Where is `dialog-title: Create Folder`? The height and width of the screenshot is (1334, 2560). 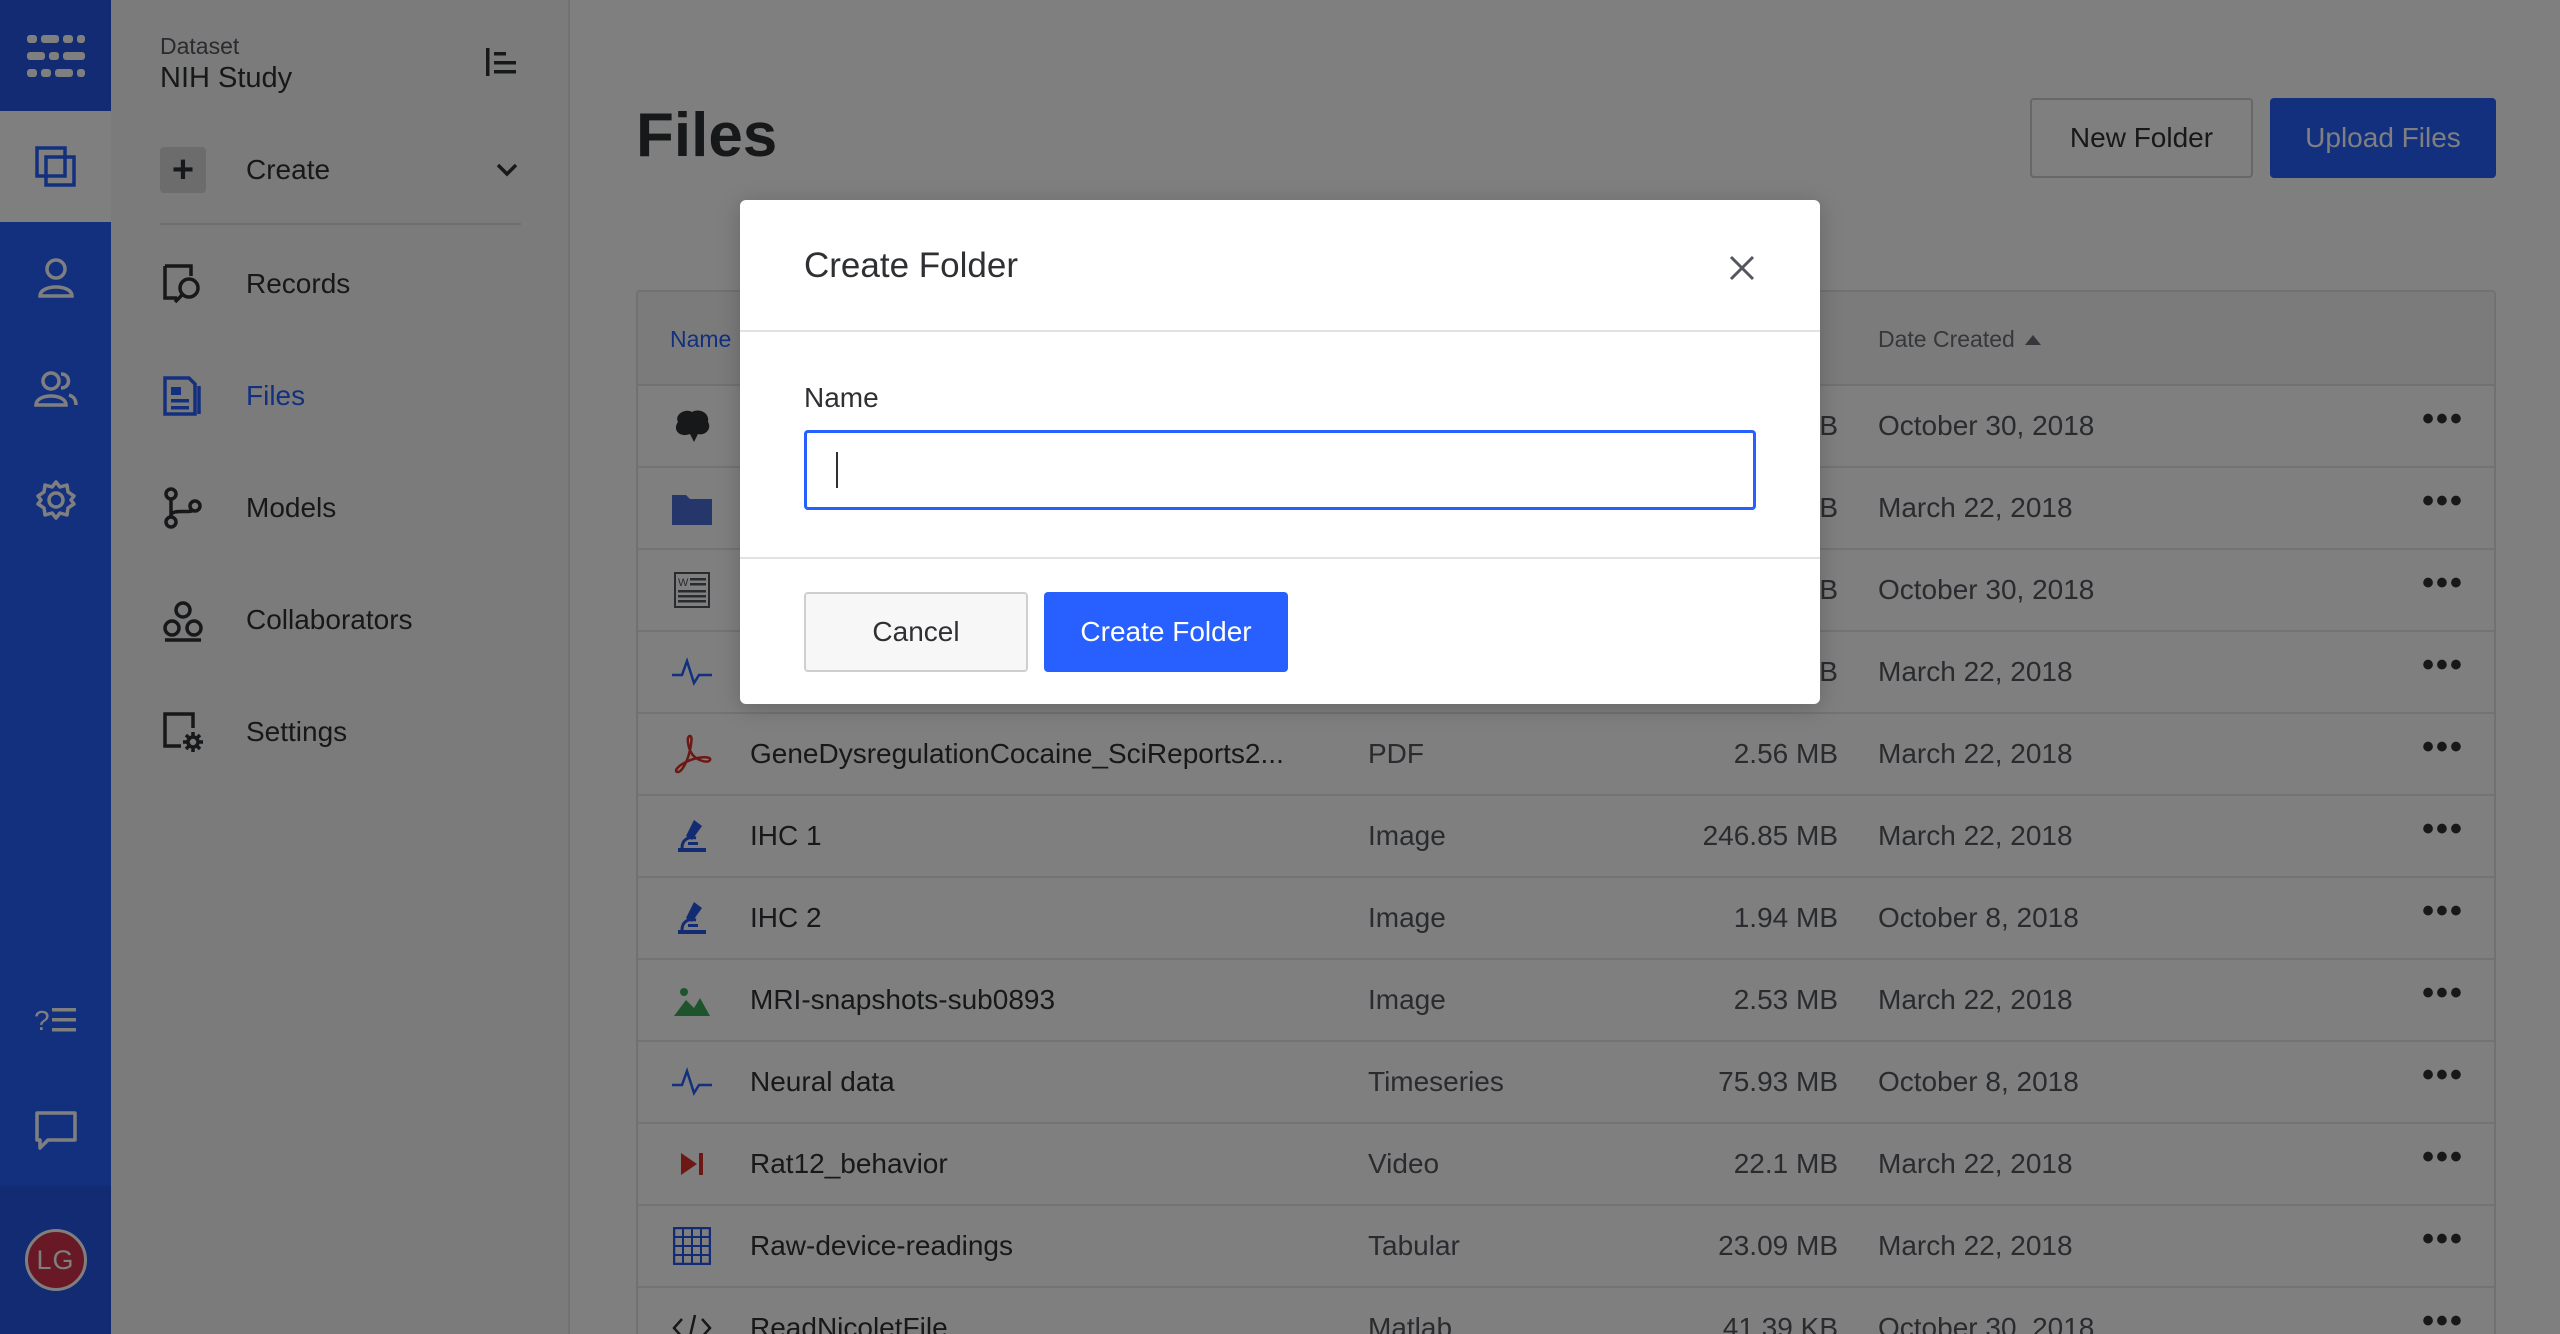
dialog-title: Create Folder is located at coordinates (911, 265).